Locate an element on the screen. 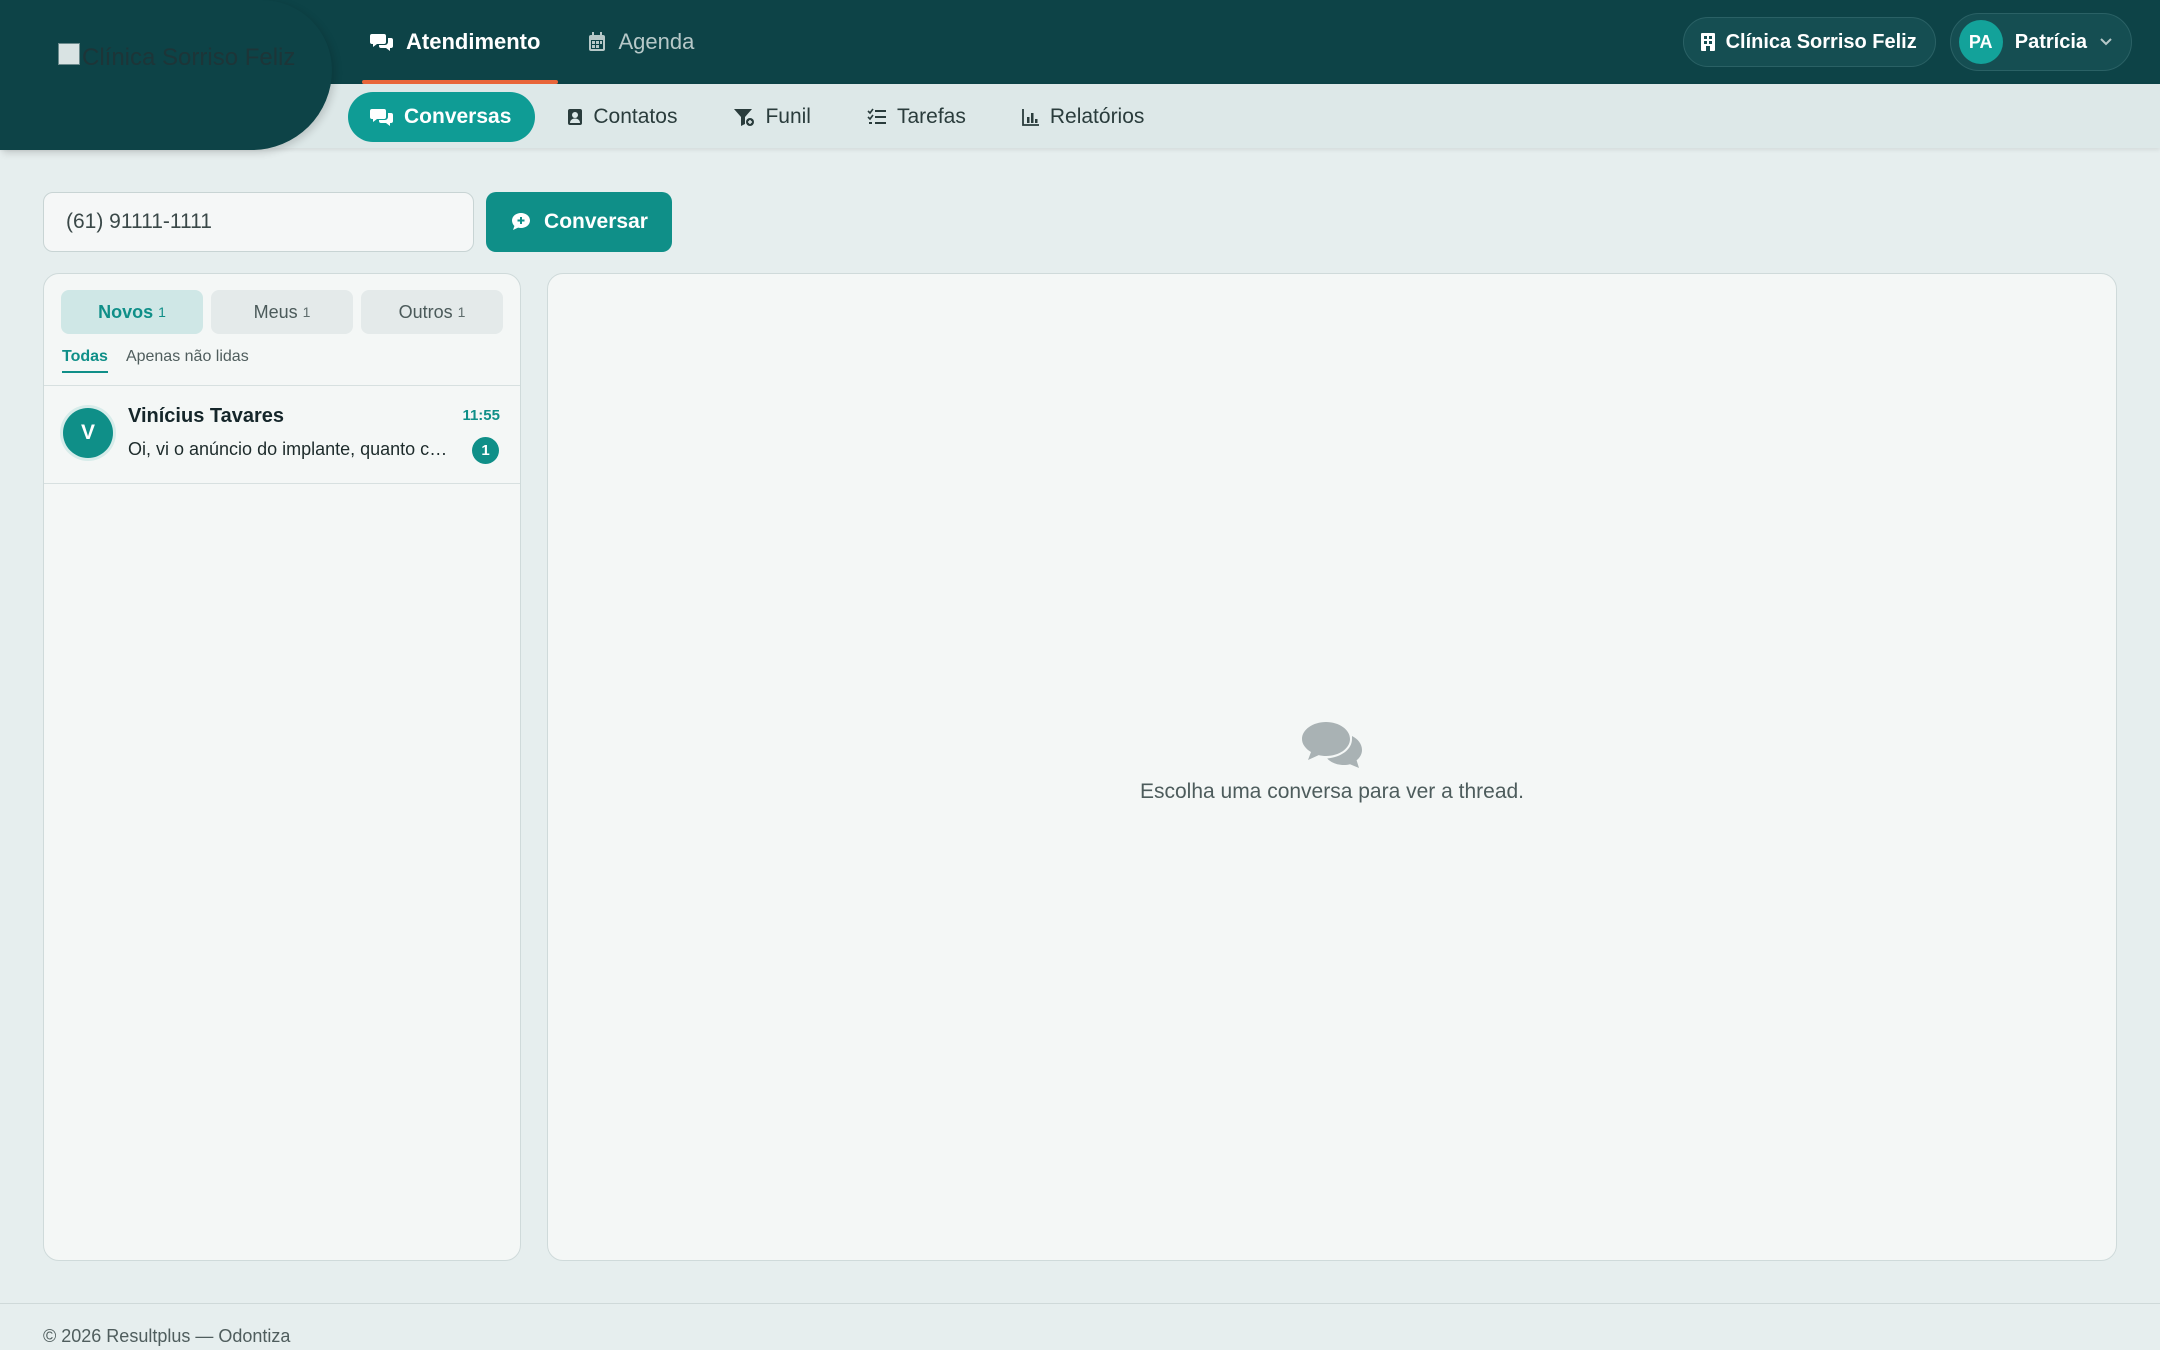  read-filters: Todas Apenas não lidas is located at coordinates (155, 360).